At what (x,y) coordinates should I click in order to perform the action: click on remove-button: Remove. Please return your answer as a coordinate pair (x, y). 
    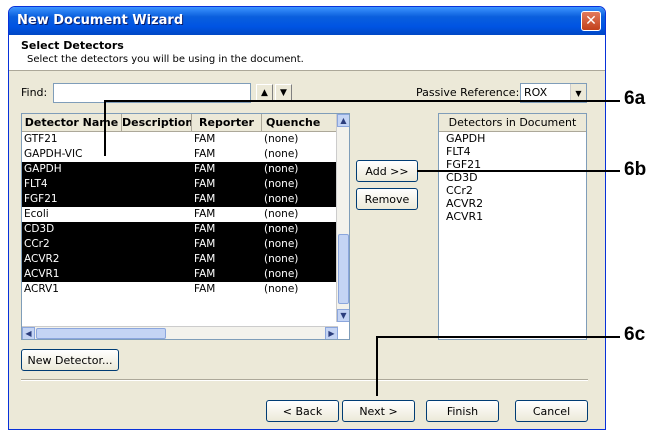
    Looking at the image, I should click on (387, 199).